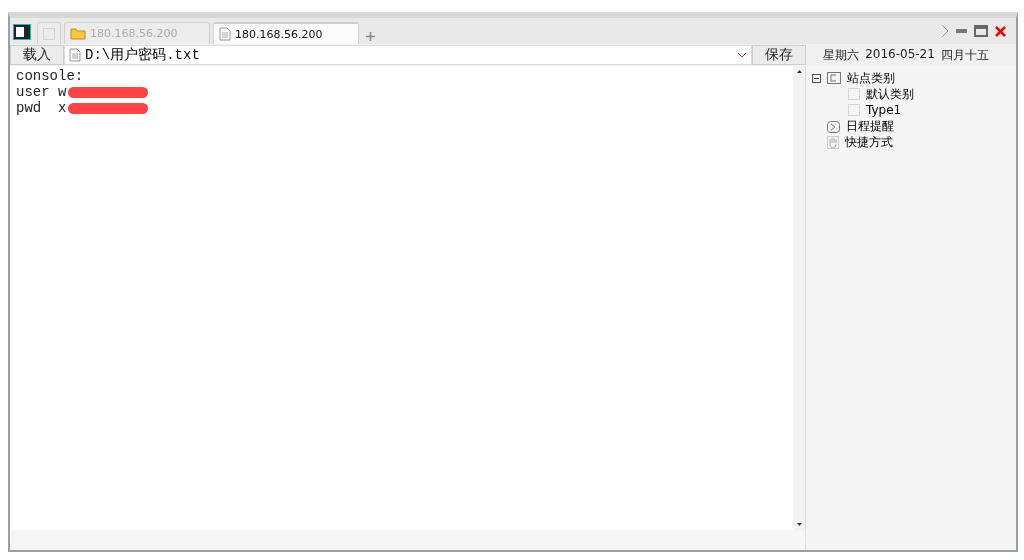 The width and height of the screenshot is (1024, 560). Describe the element at coordinates (50, 76) in the screenshot. I see `text-line: console:` at that location.